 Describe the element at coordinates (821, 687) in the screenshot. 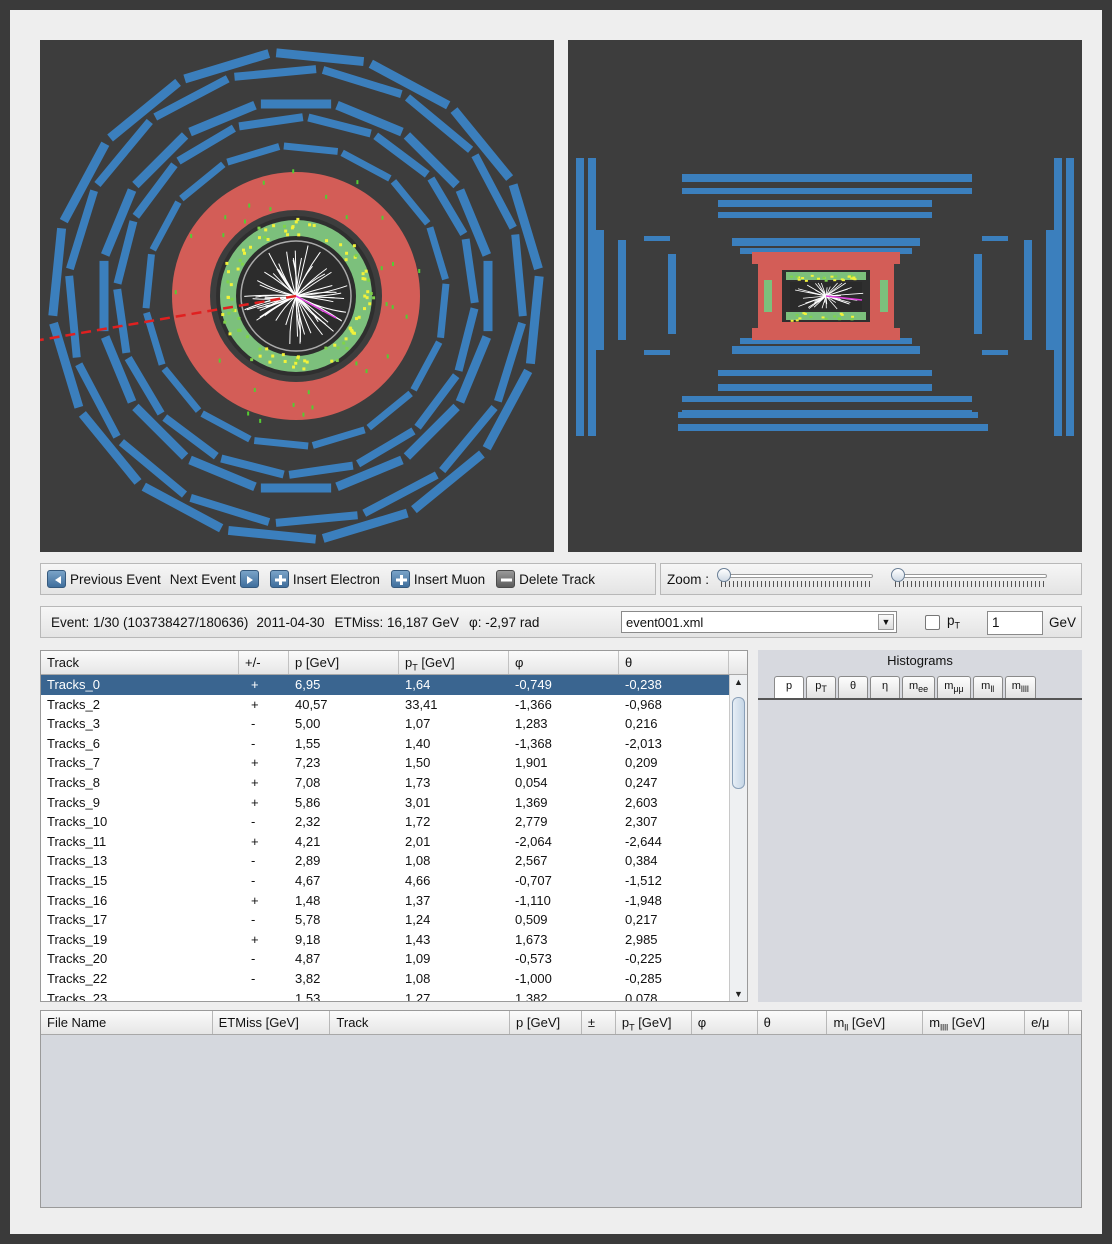

I see `histogram-tab: pT` at that location.